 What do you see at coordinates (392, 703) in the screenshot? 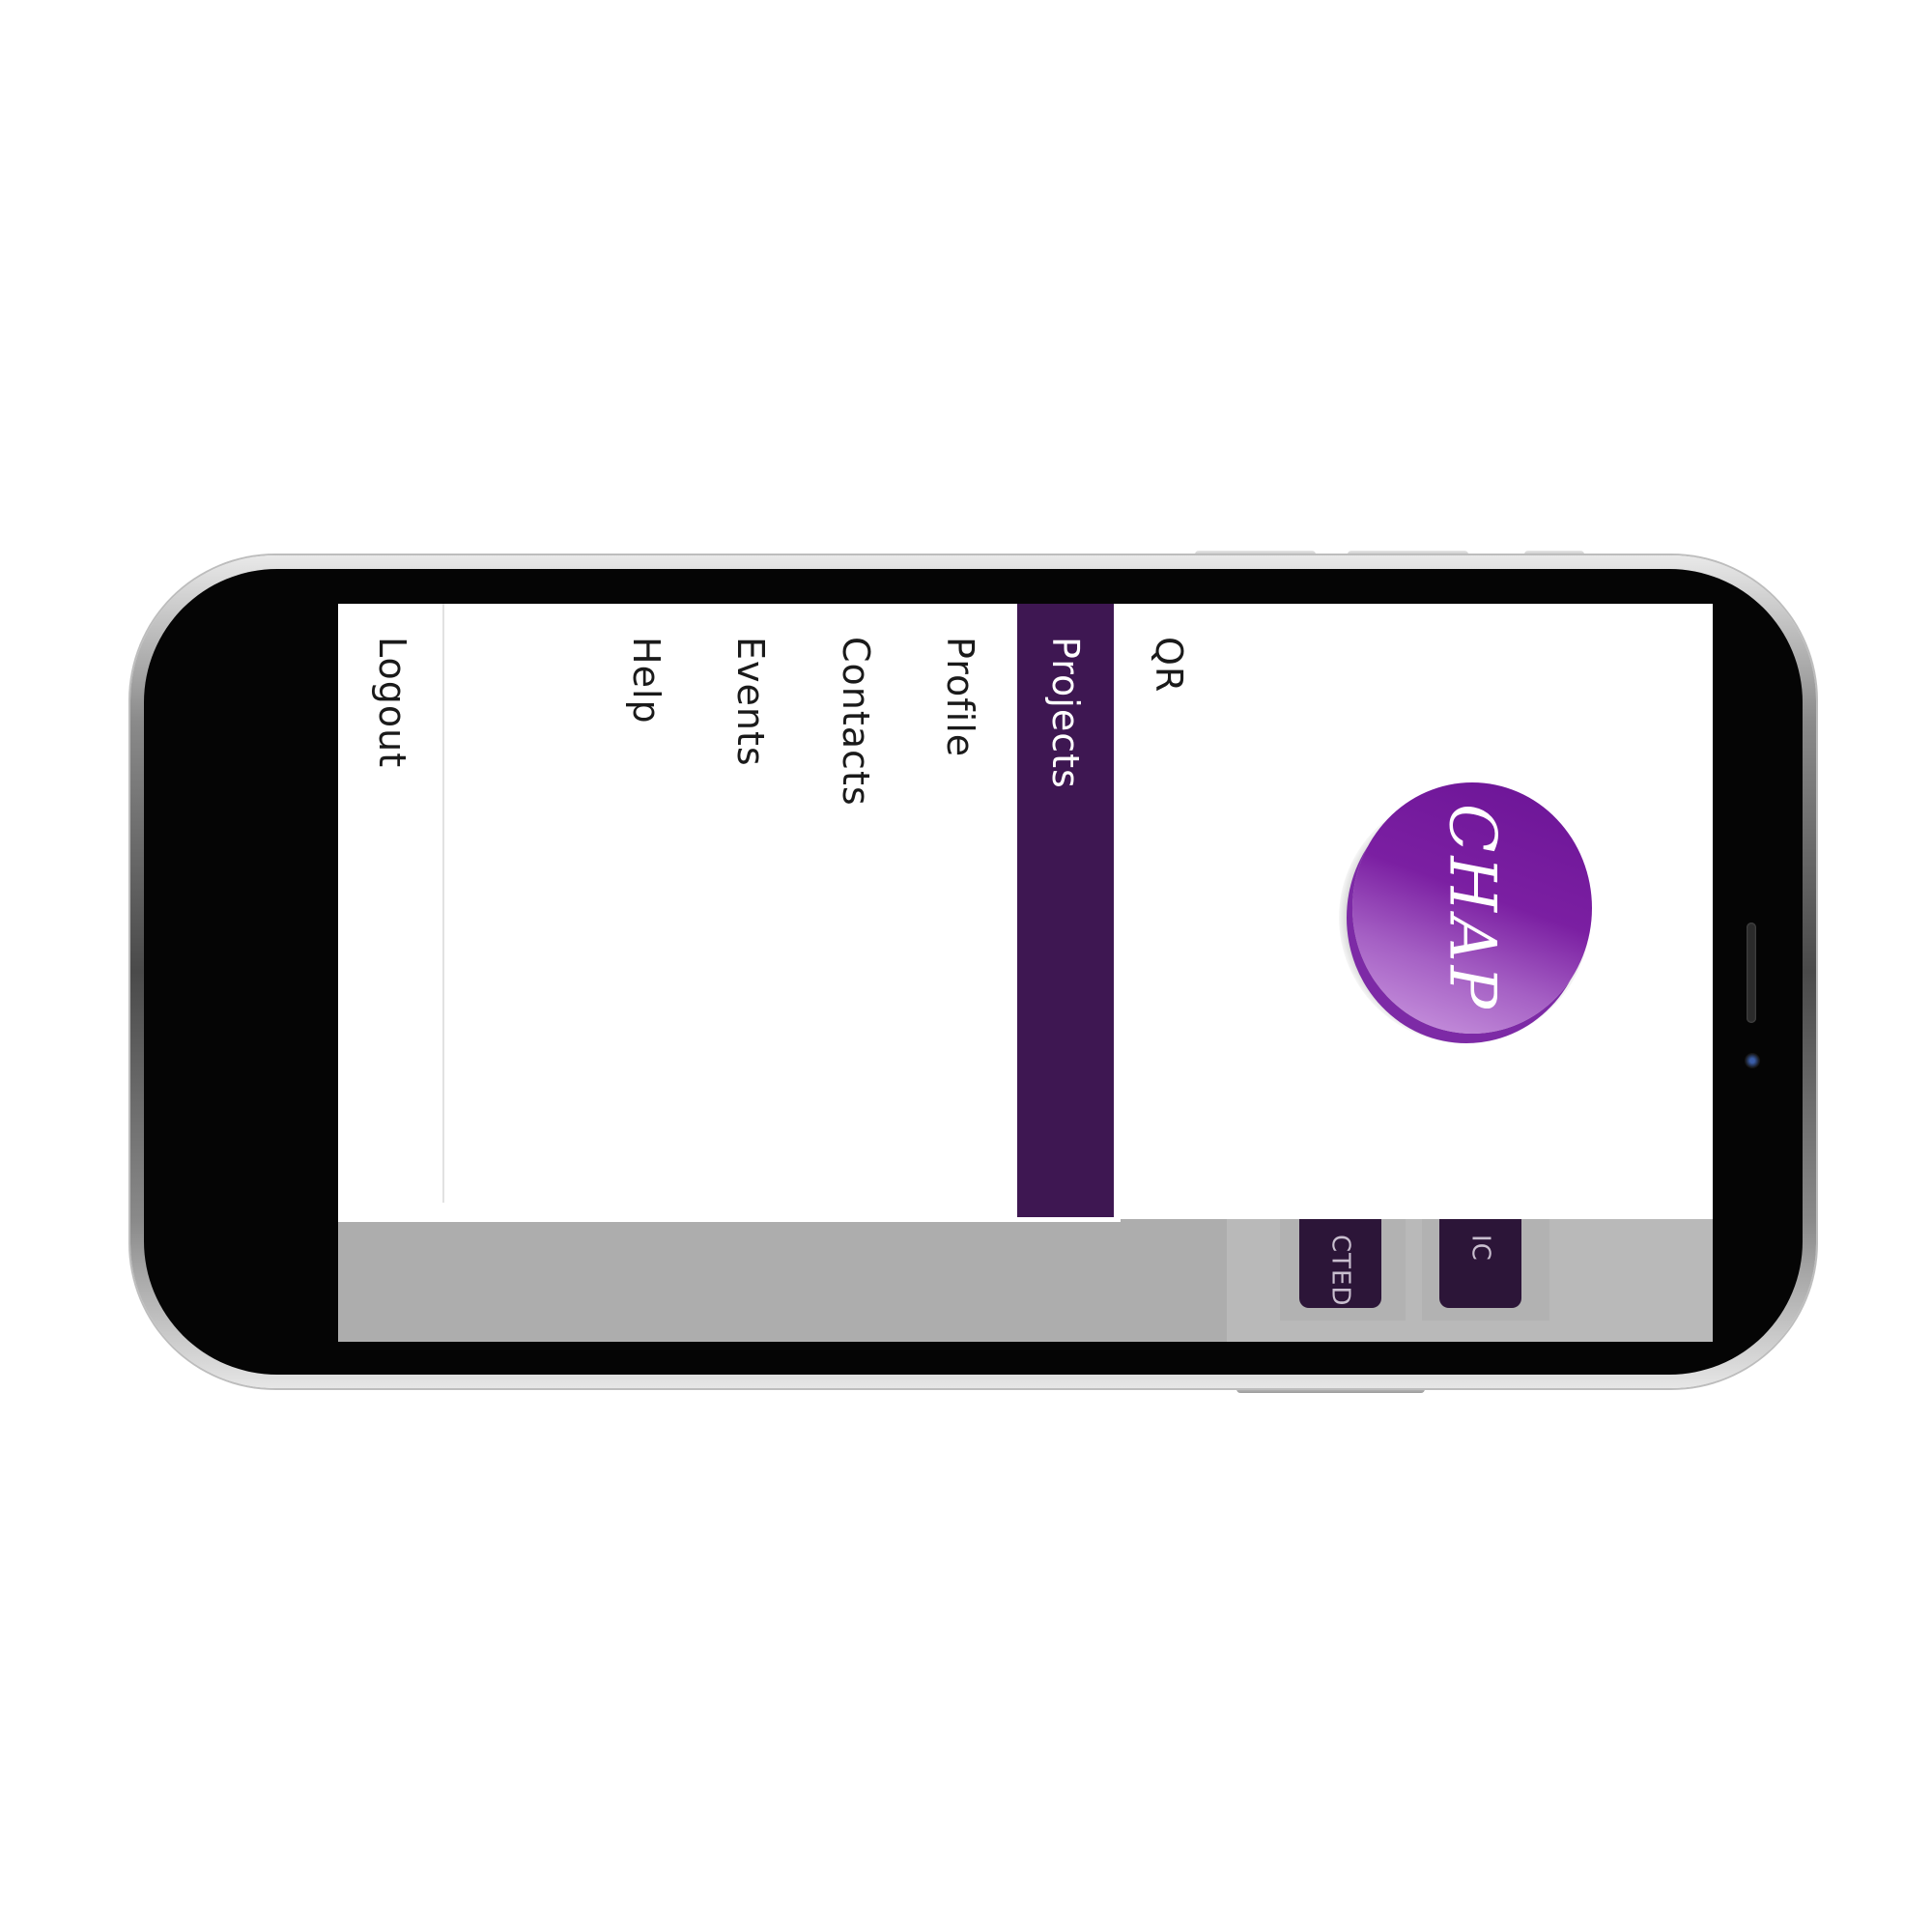
I see `menu-item-label: Logout` at bounding box center [392, 703].